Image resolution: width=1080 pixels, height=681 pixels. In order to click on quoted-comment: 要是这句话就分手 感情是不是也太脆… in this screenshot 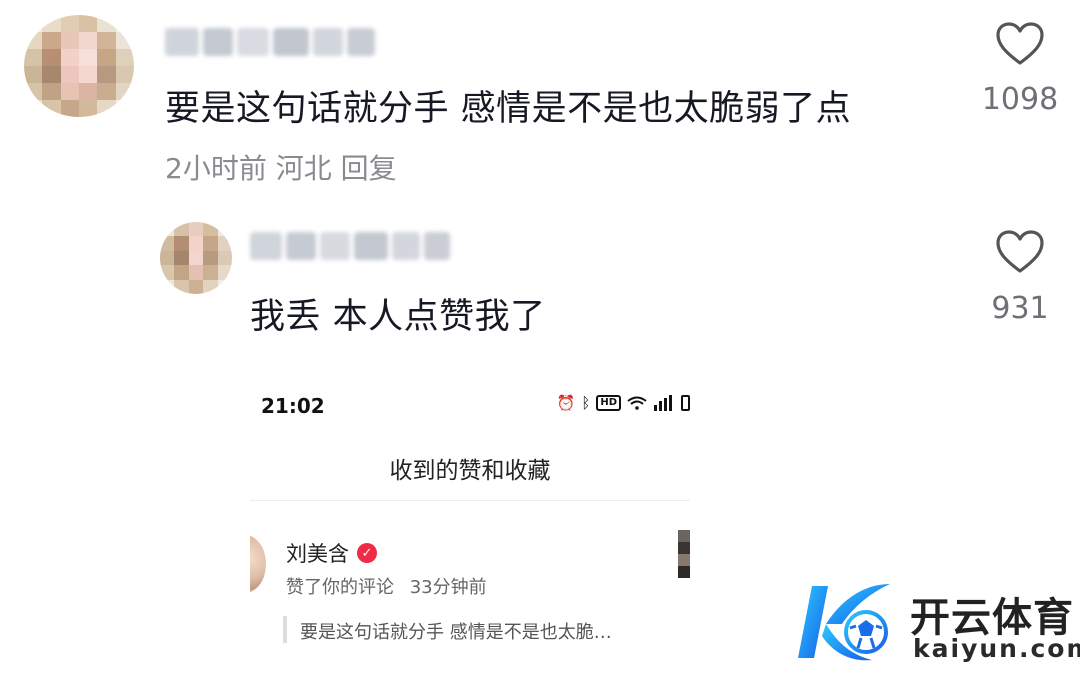, I will do `click(456, 631)`.